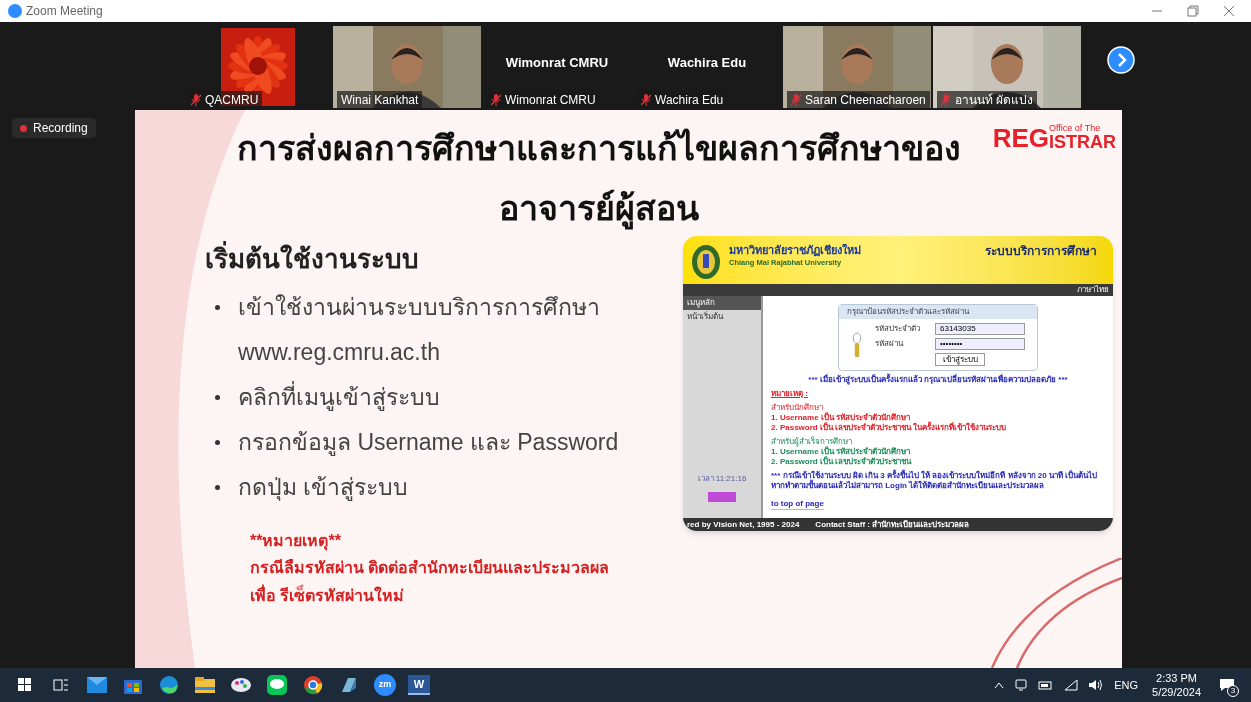 The width and height of the screenshot is (1251, 702). Describe the element at coordinates (980, 344) in the screenshot. I see `input-field: ••••••••` at that location.